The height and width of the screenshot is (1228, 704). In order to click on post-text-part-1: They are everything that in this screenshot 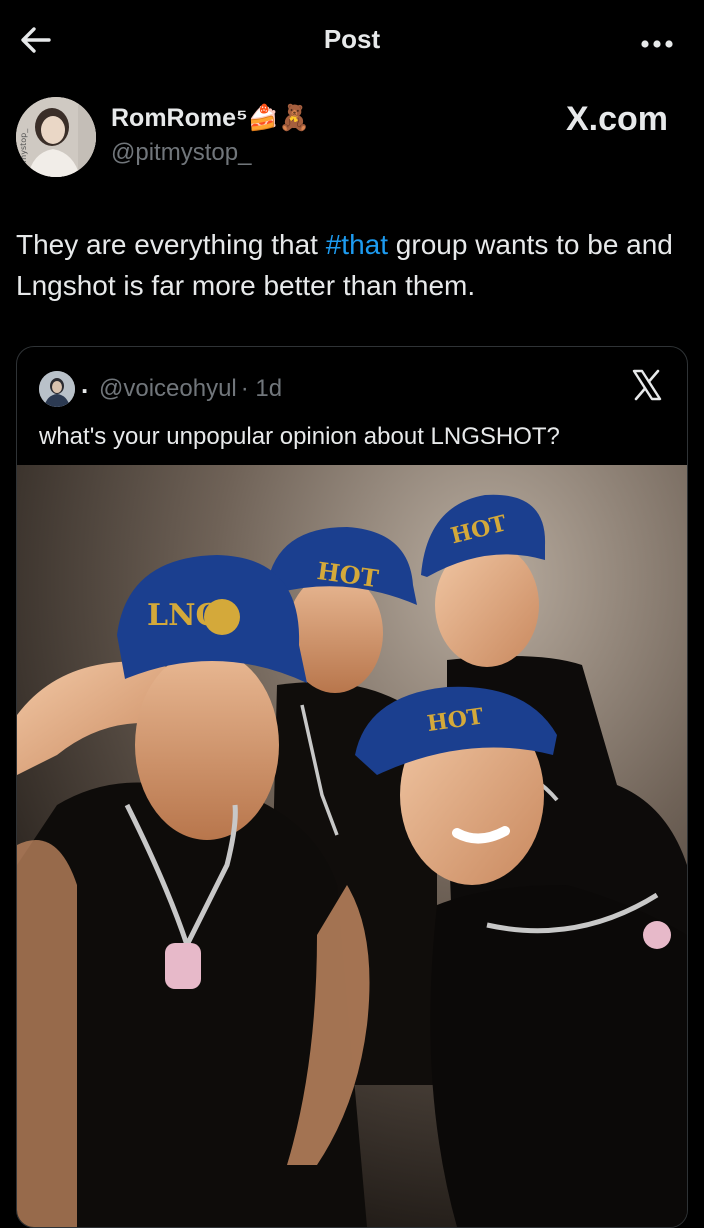, I will do `click(171, 244)`.